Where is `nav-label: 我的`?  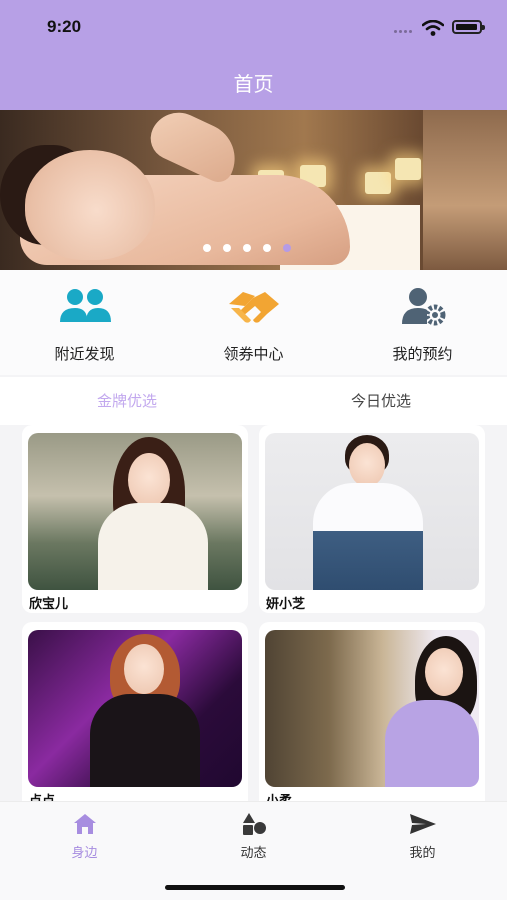
nav-label: 我的 is located at coordinates (422, 853).